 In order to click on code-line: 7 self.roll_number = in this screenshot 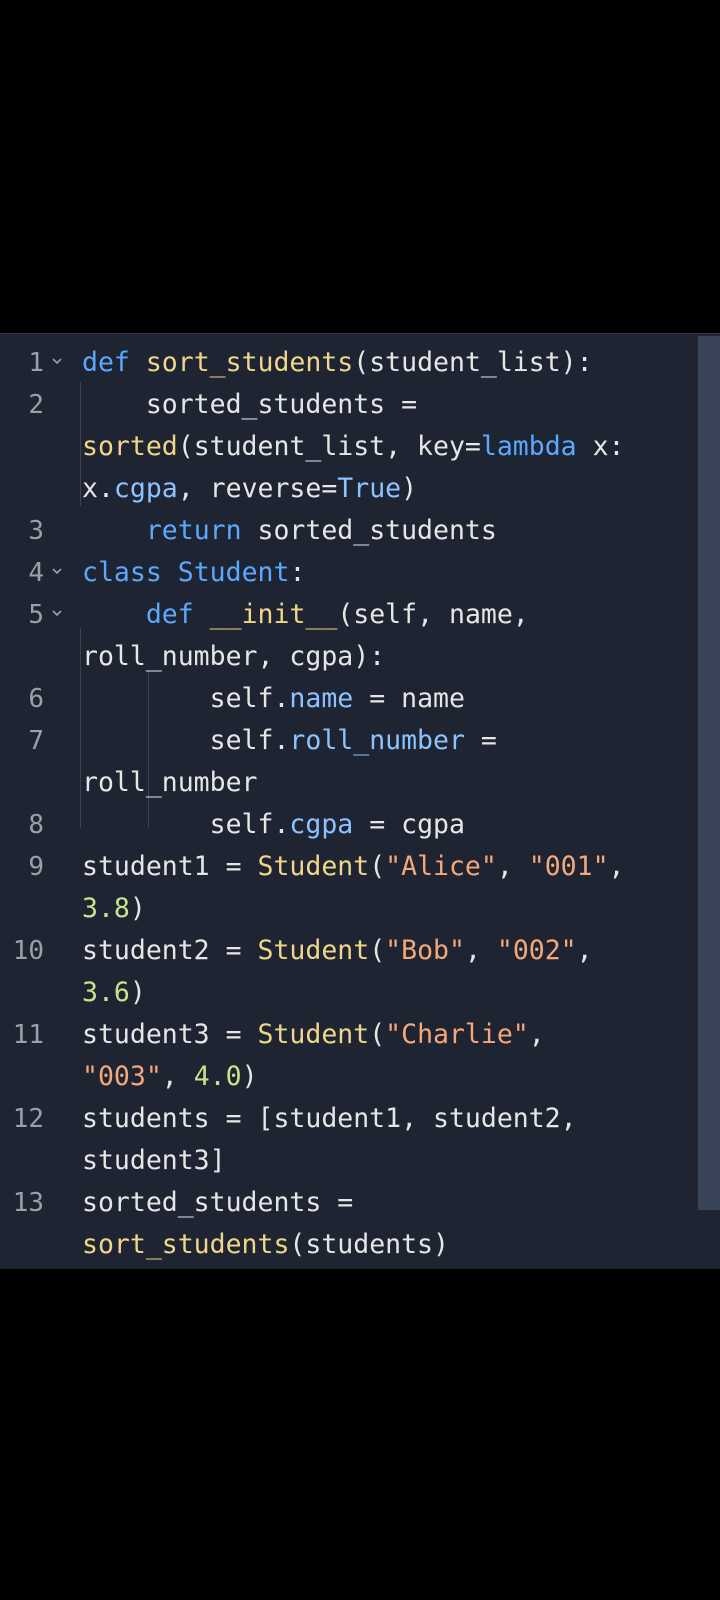, I will do `click(360, 741)`.